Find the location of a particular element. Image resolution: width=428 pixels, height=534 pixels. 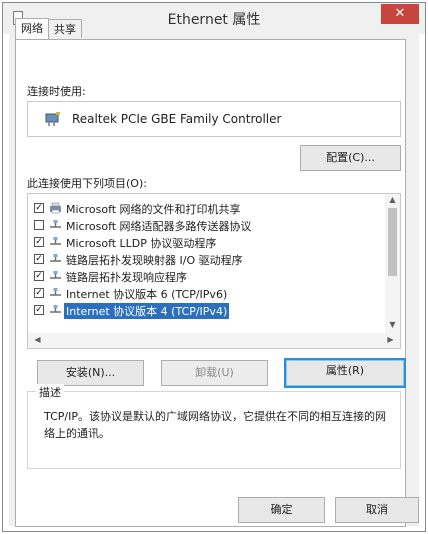

scroll-down-icon: ▼ is located at coordinates (392, 324).